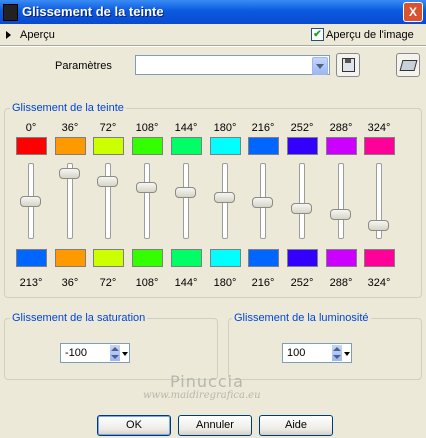  I want to click on hue-top-label: 252°, so click(302, 128).